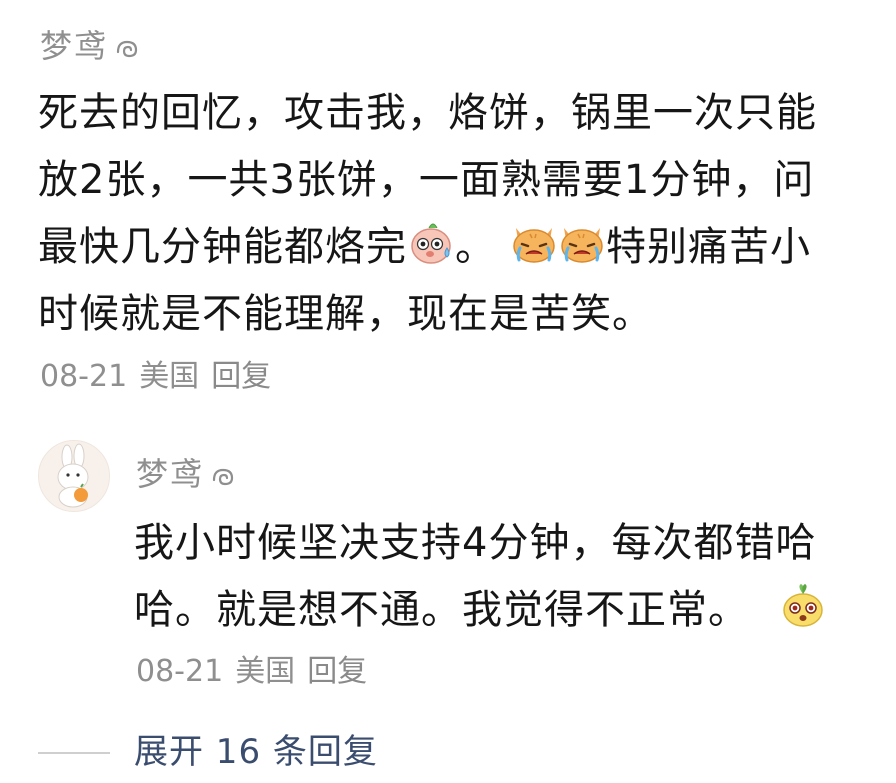 This screenshot has height=783, width=896. What do you see at coordinates (427, 113) in the screenshot?
I see `comment-text-line: 死去的回忆，攻击我，烙饼，锅里一次只能` at bounding box center [427, 113].